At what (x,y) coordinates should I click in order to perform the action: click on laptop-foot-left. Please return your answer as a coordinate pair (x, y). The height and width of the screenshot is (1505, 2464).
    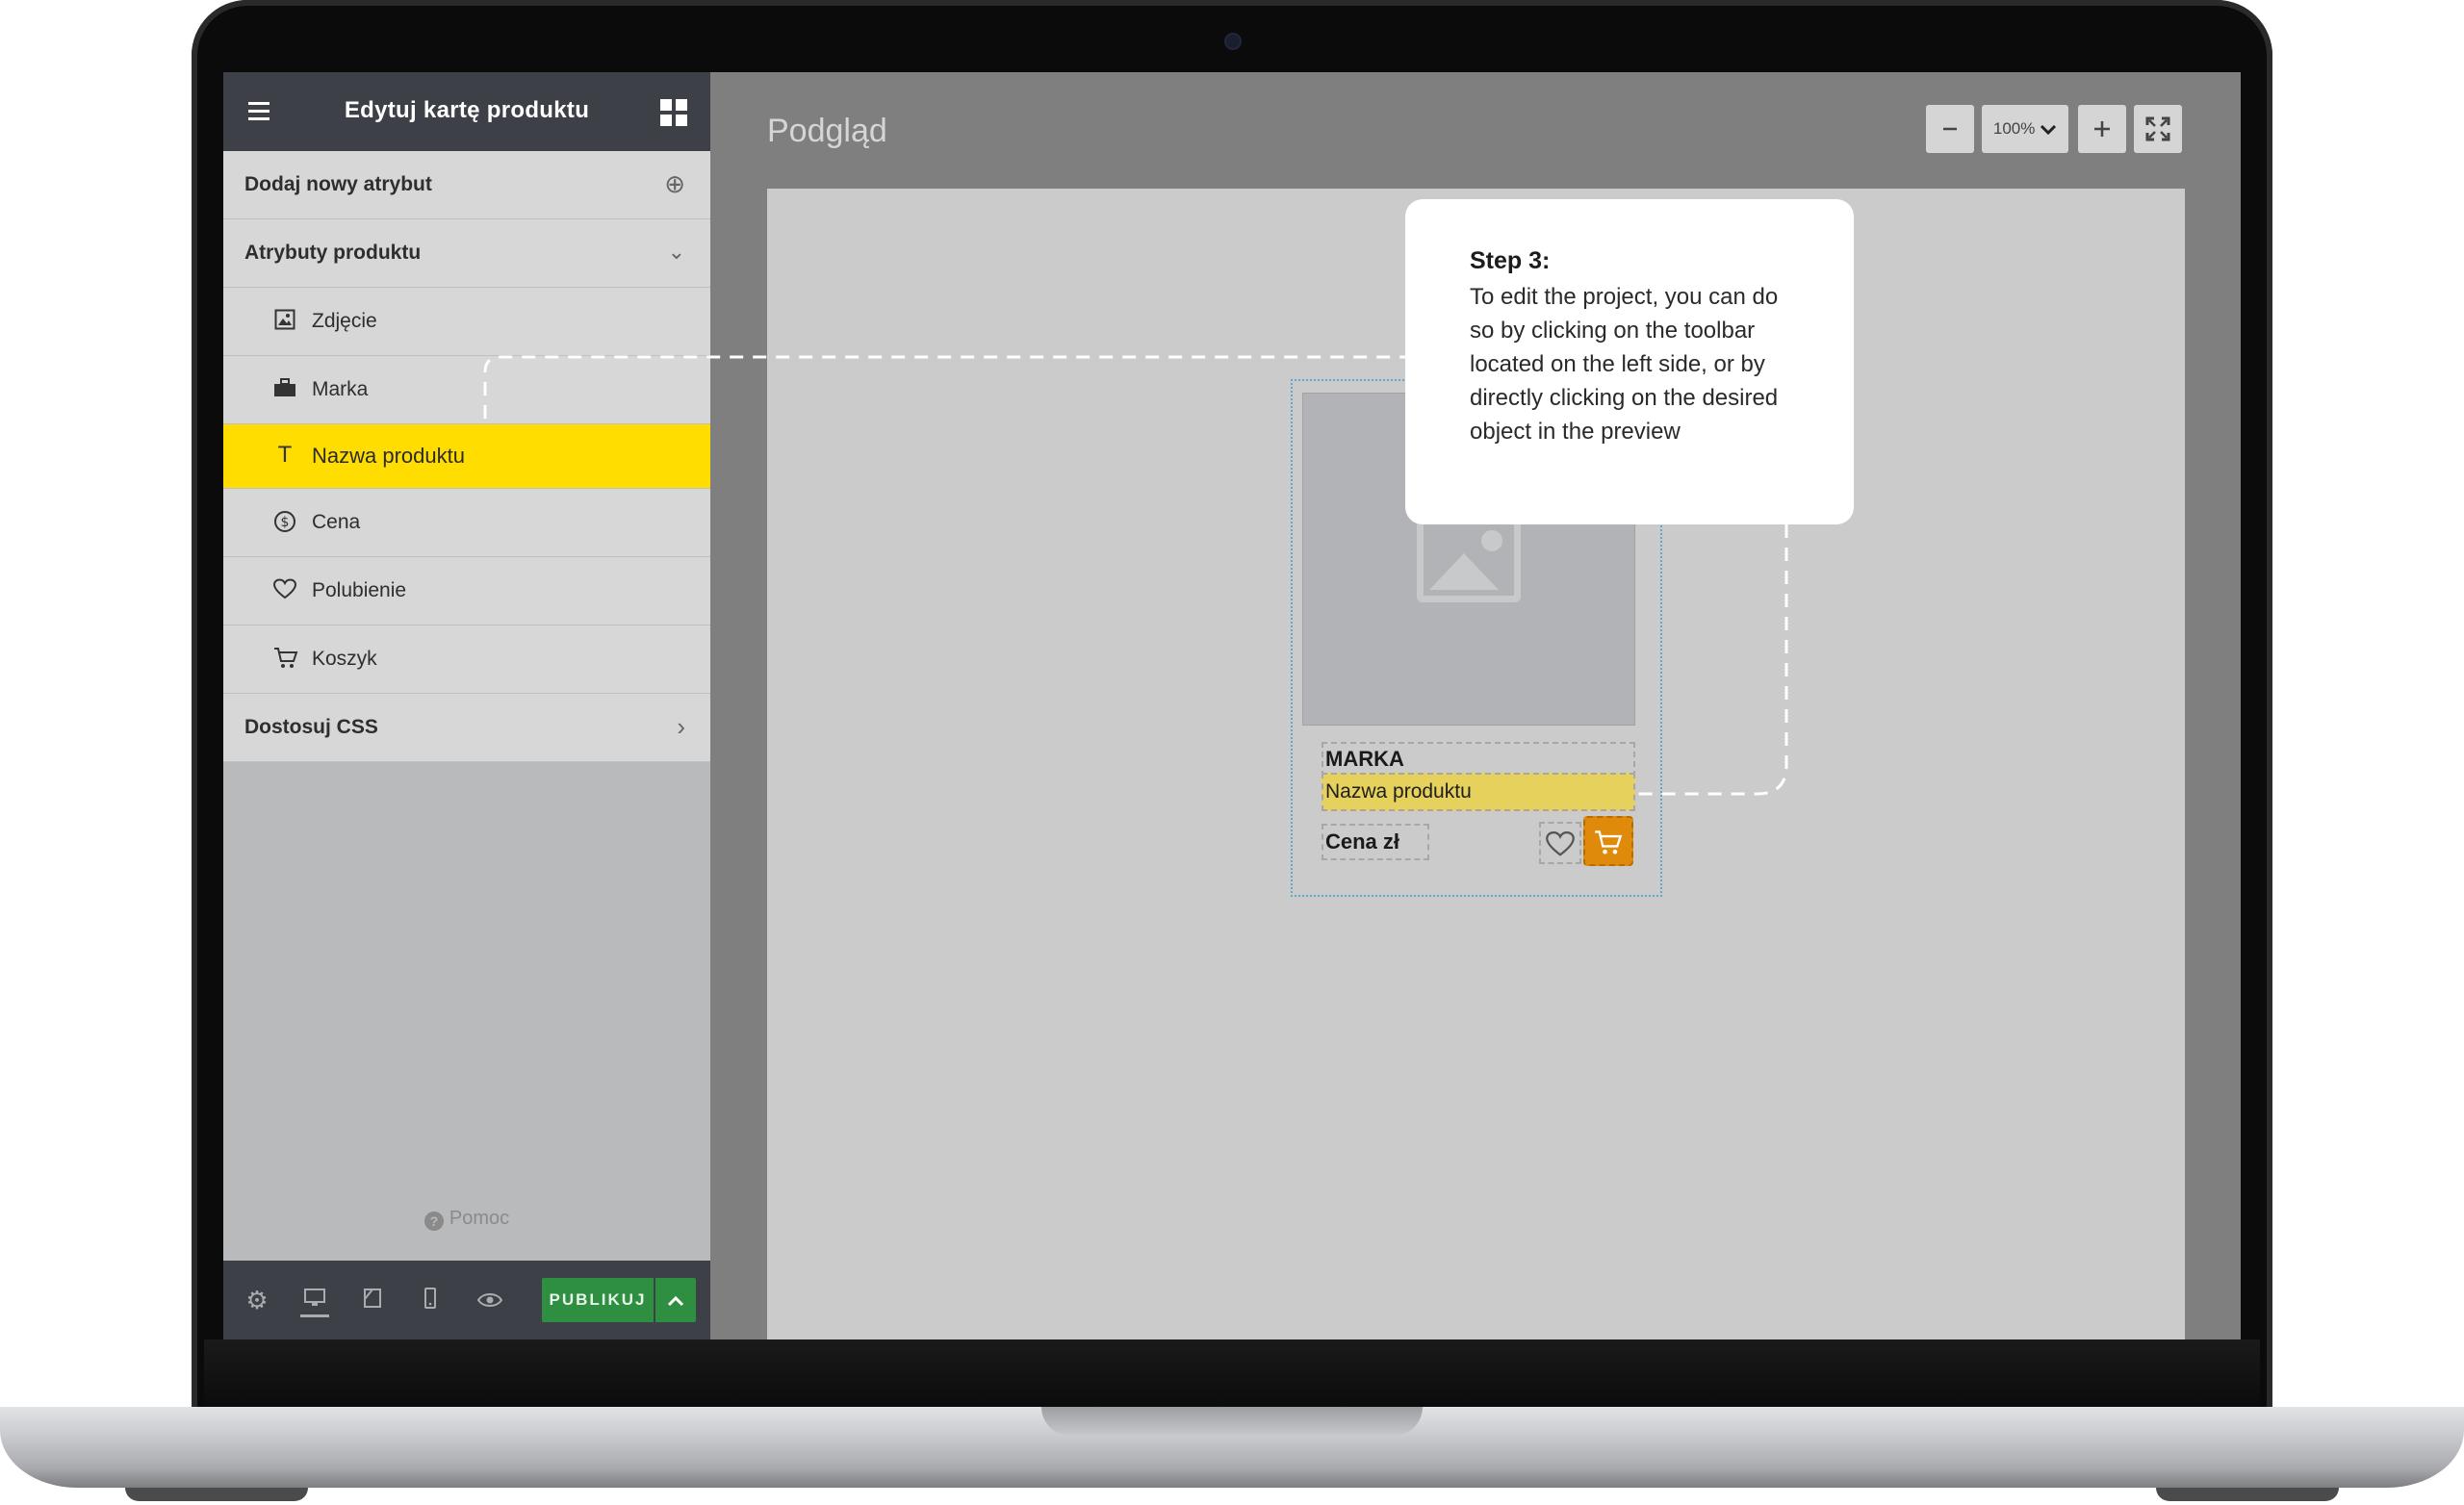
    Looking at the image, I should click on (216, 1494).